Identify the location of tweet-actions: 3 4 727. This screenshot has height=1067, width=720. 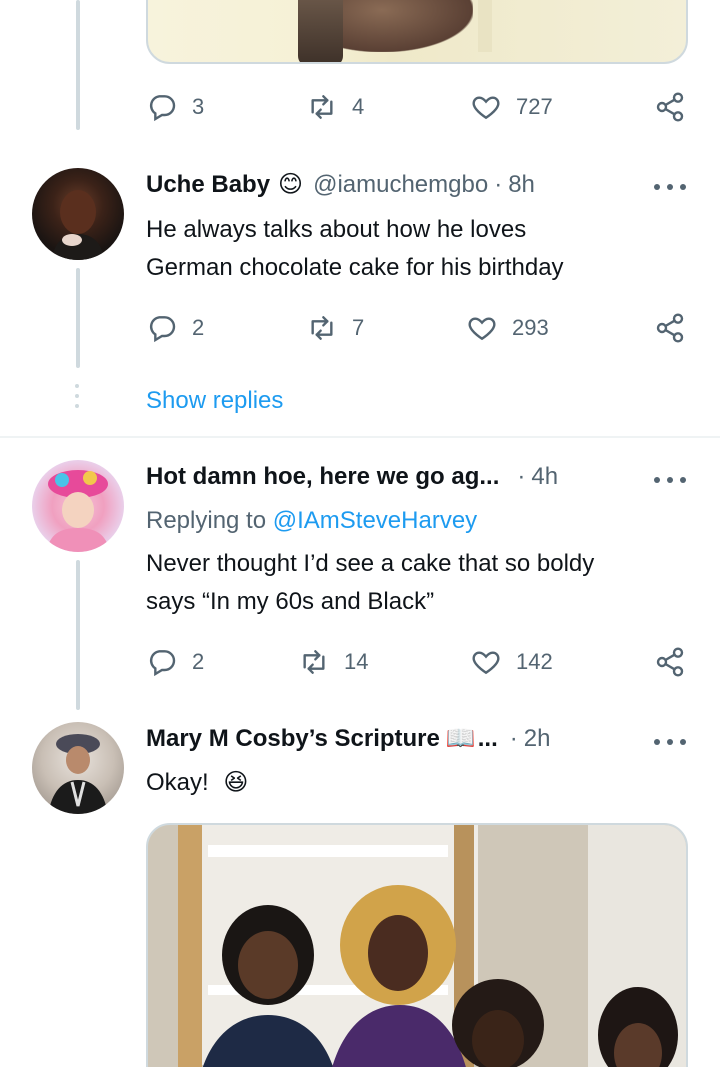
(418, 107).